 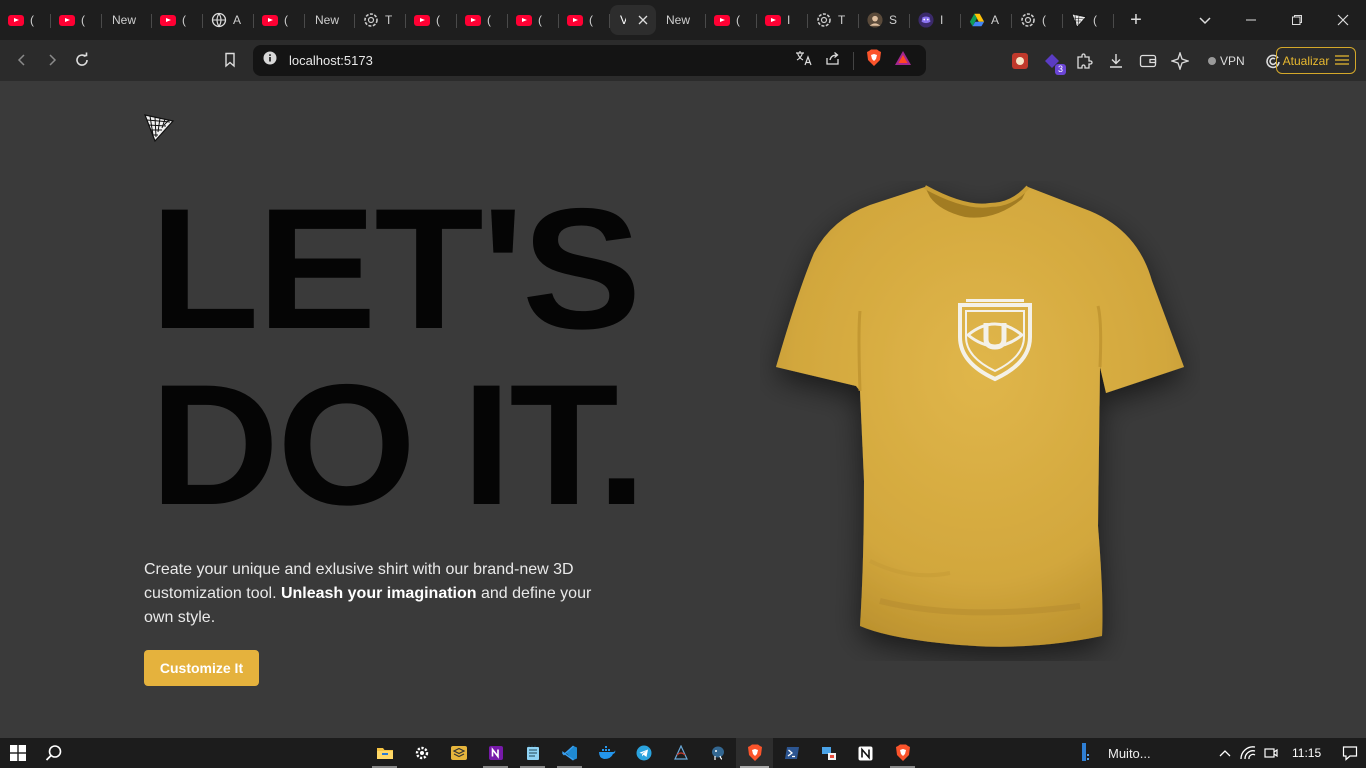 What do you see at coordinates (1343, 20) in the screenshot?
I see `close-window-button` at bounding box center [1343, 20].